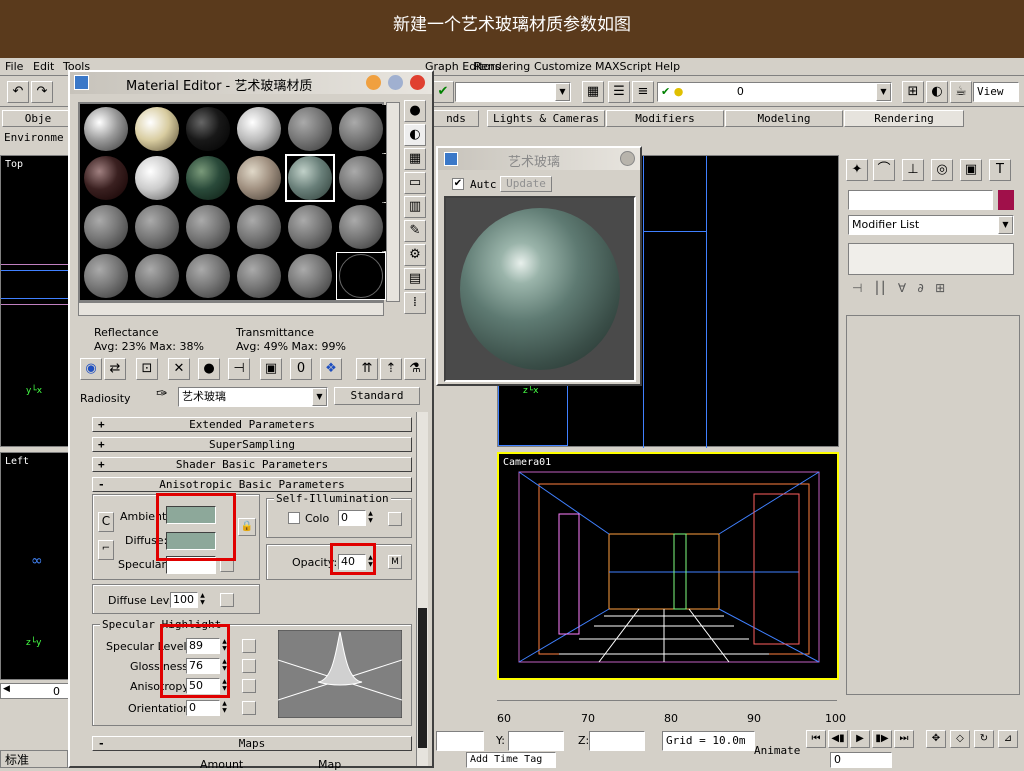 The image size is (1024, 771). What do you see at coordinates (301, 369) in the screenshot?
I see `show-map-icon: 0` at bounding box center [301, 369].